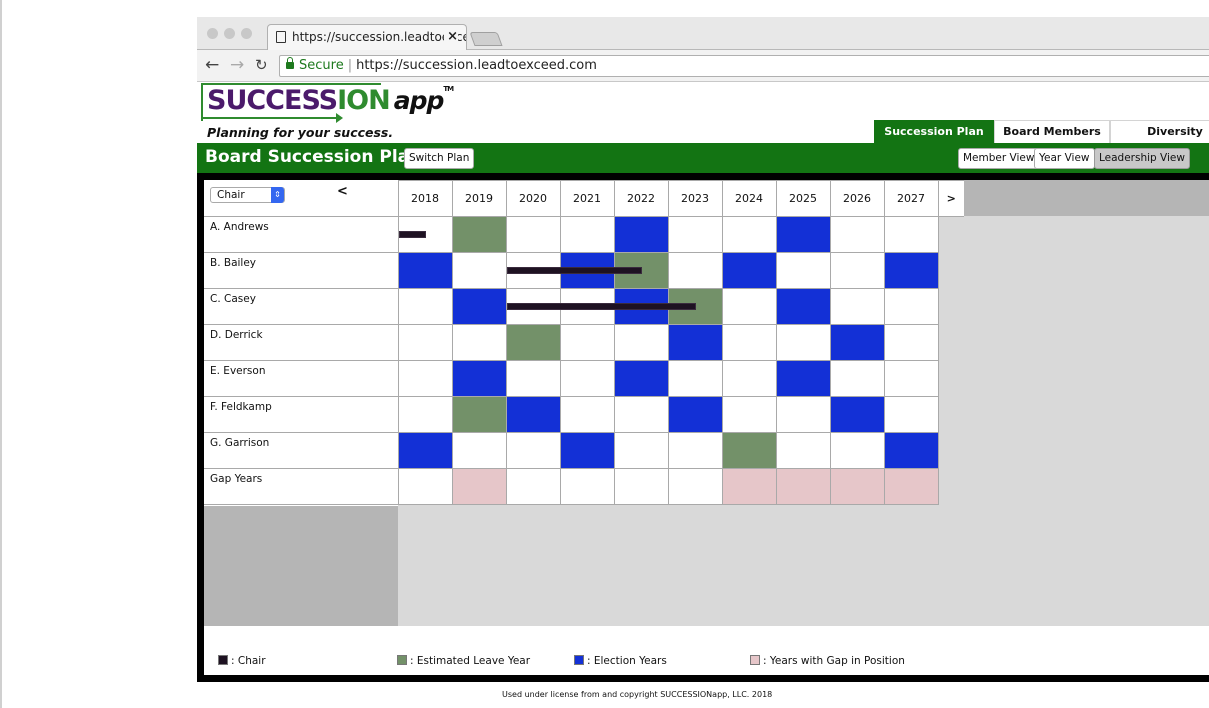 This screenshot has width=1209, height=708. I want to click on close-window-button, so click(212, 33).